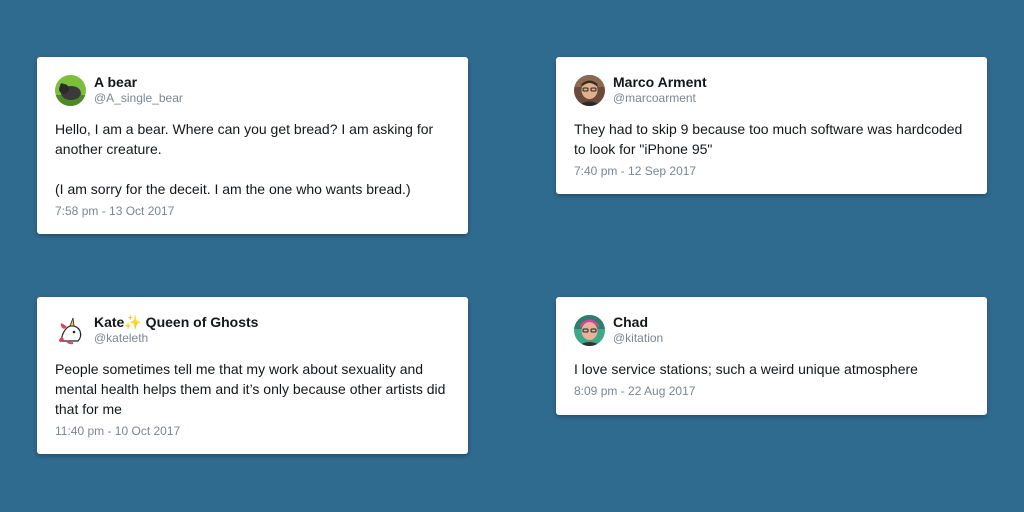  I want to click on tweet-timestamp: 8:09 pm - 22 Aug 2017, so click(771, 391).